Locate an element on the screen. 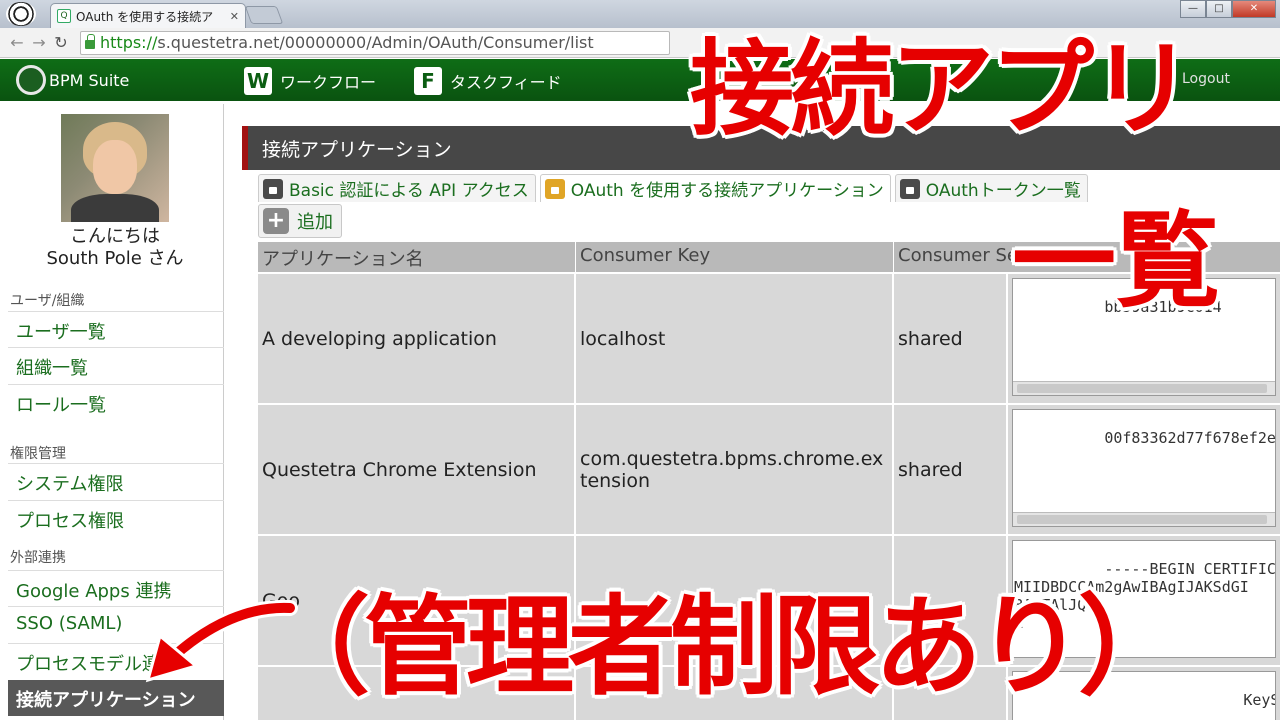  forward-arrow-icon: → is located at coordinates (39, 42).